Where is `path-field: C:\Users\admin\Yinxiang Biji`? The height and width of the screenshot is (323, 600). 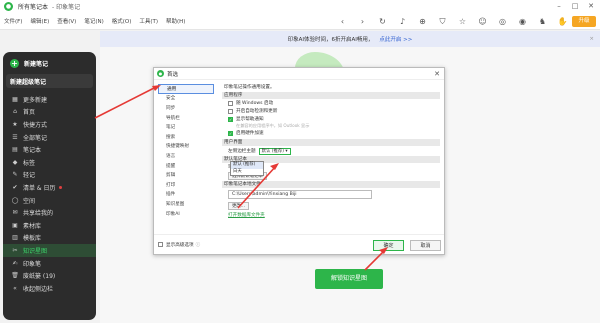
path-field: C:\Users\admin\Yinxiang Biji is located at coordinates (300, 194).